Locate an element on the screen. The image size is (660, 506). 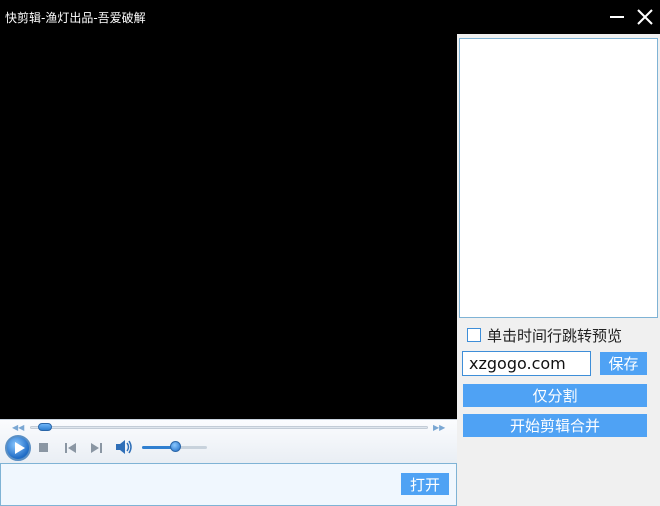
seek-thumb is located at coordinates (44, 427).